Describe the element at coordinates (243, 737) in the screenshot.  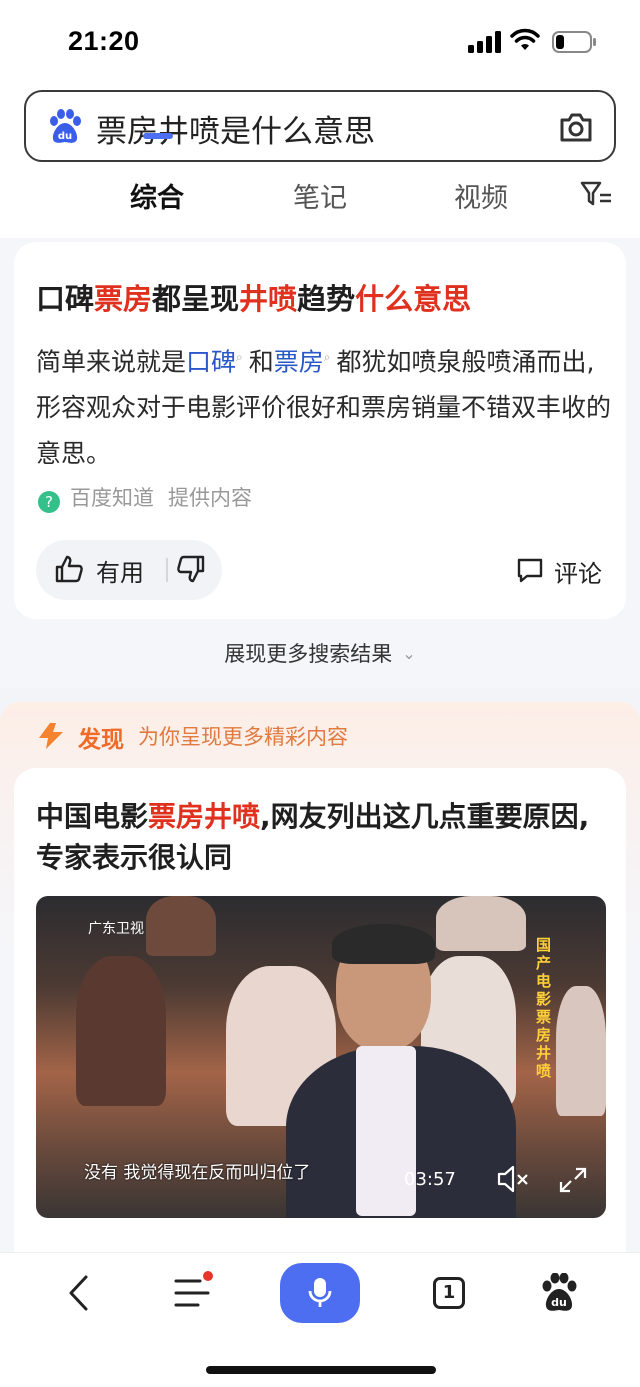
I see `discover-subtitle: 为你呈现更多精彩内容` at that location.